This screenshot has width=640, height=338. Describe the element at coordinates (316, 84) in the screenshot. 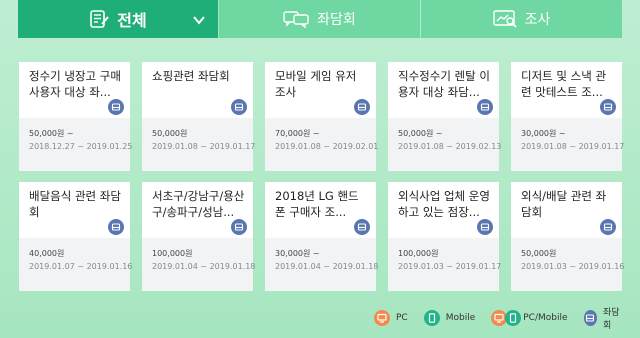

I see `card-title: 모바일 게임 유저 조사` at that location.